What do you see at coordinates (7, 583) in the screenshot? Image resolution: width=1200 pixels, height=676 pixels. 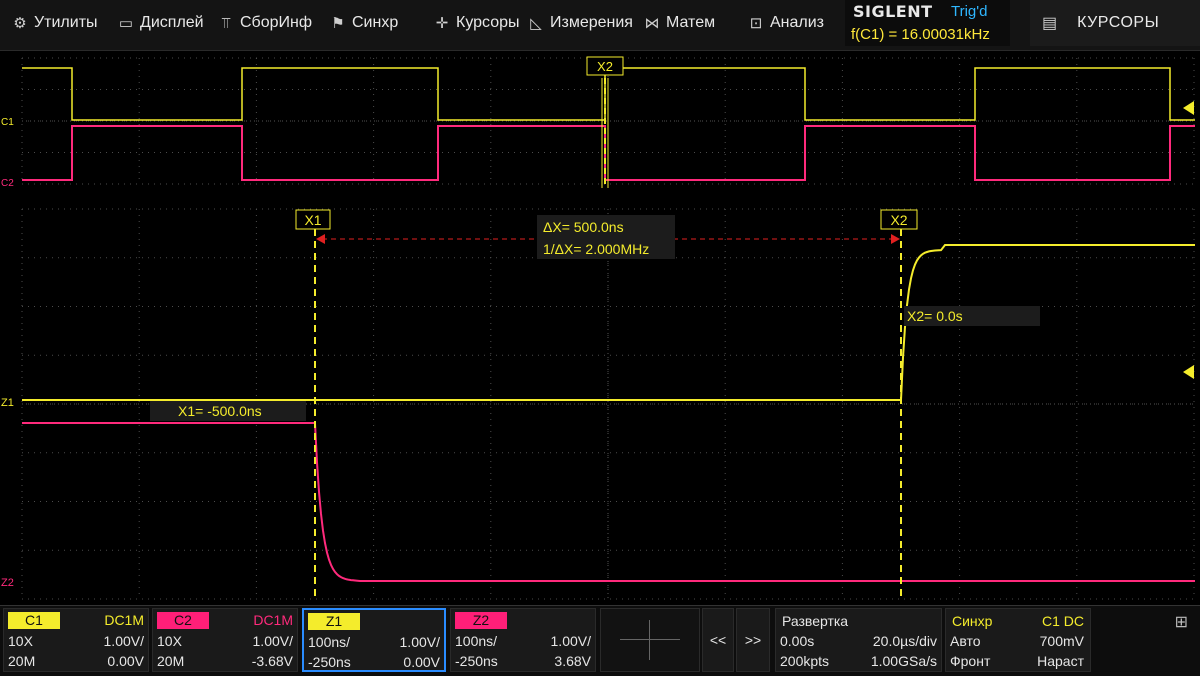 I see `z2-marker: Z2` at bounding box center [7, 583].